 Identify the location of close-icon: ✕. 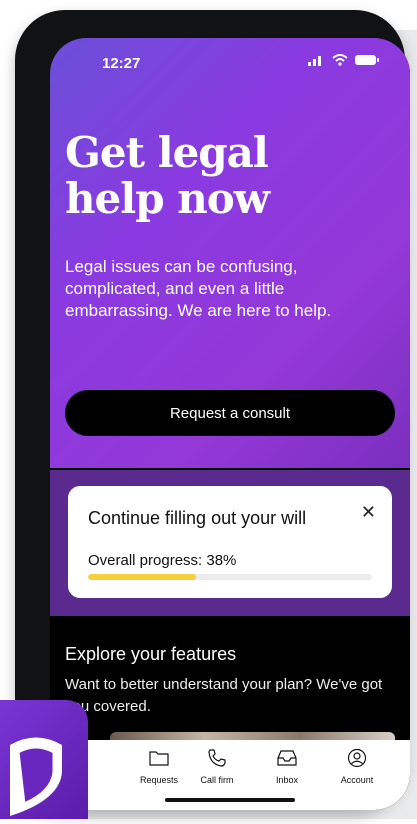
(368, 512).